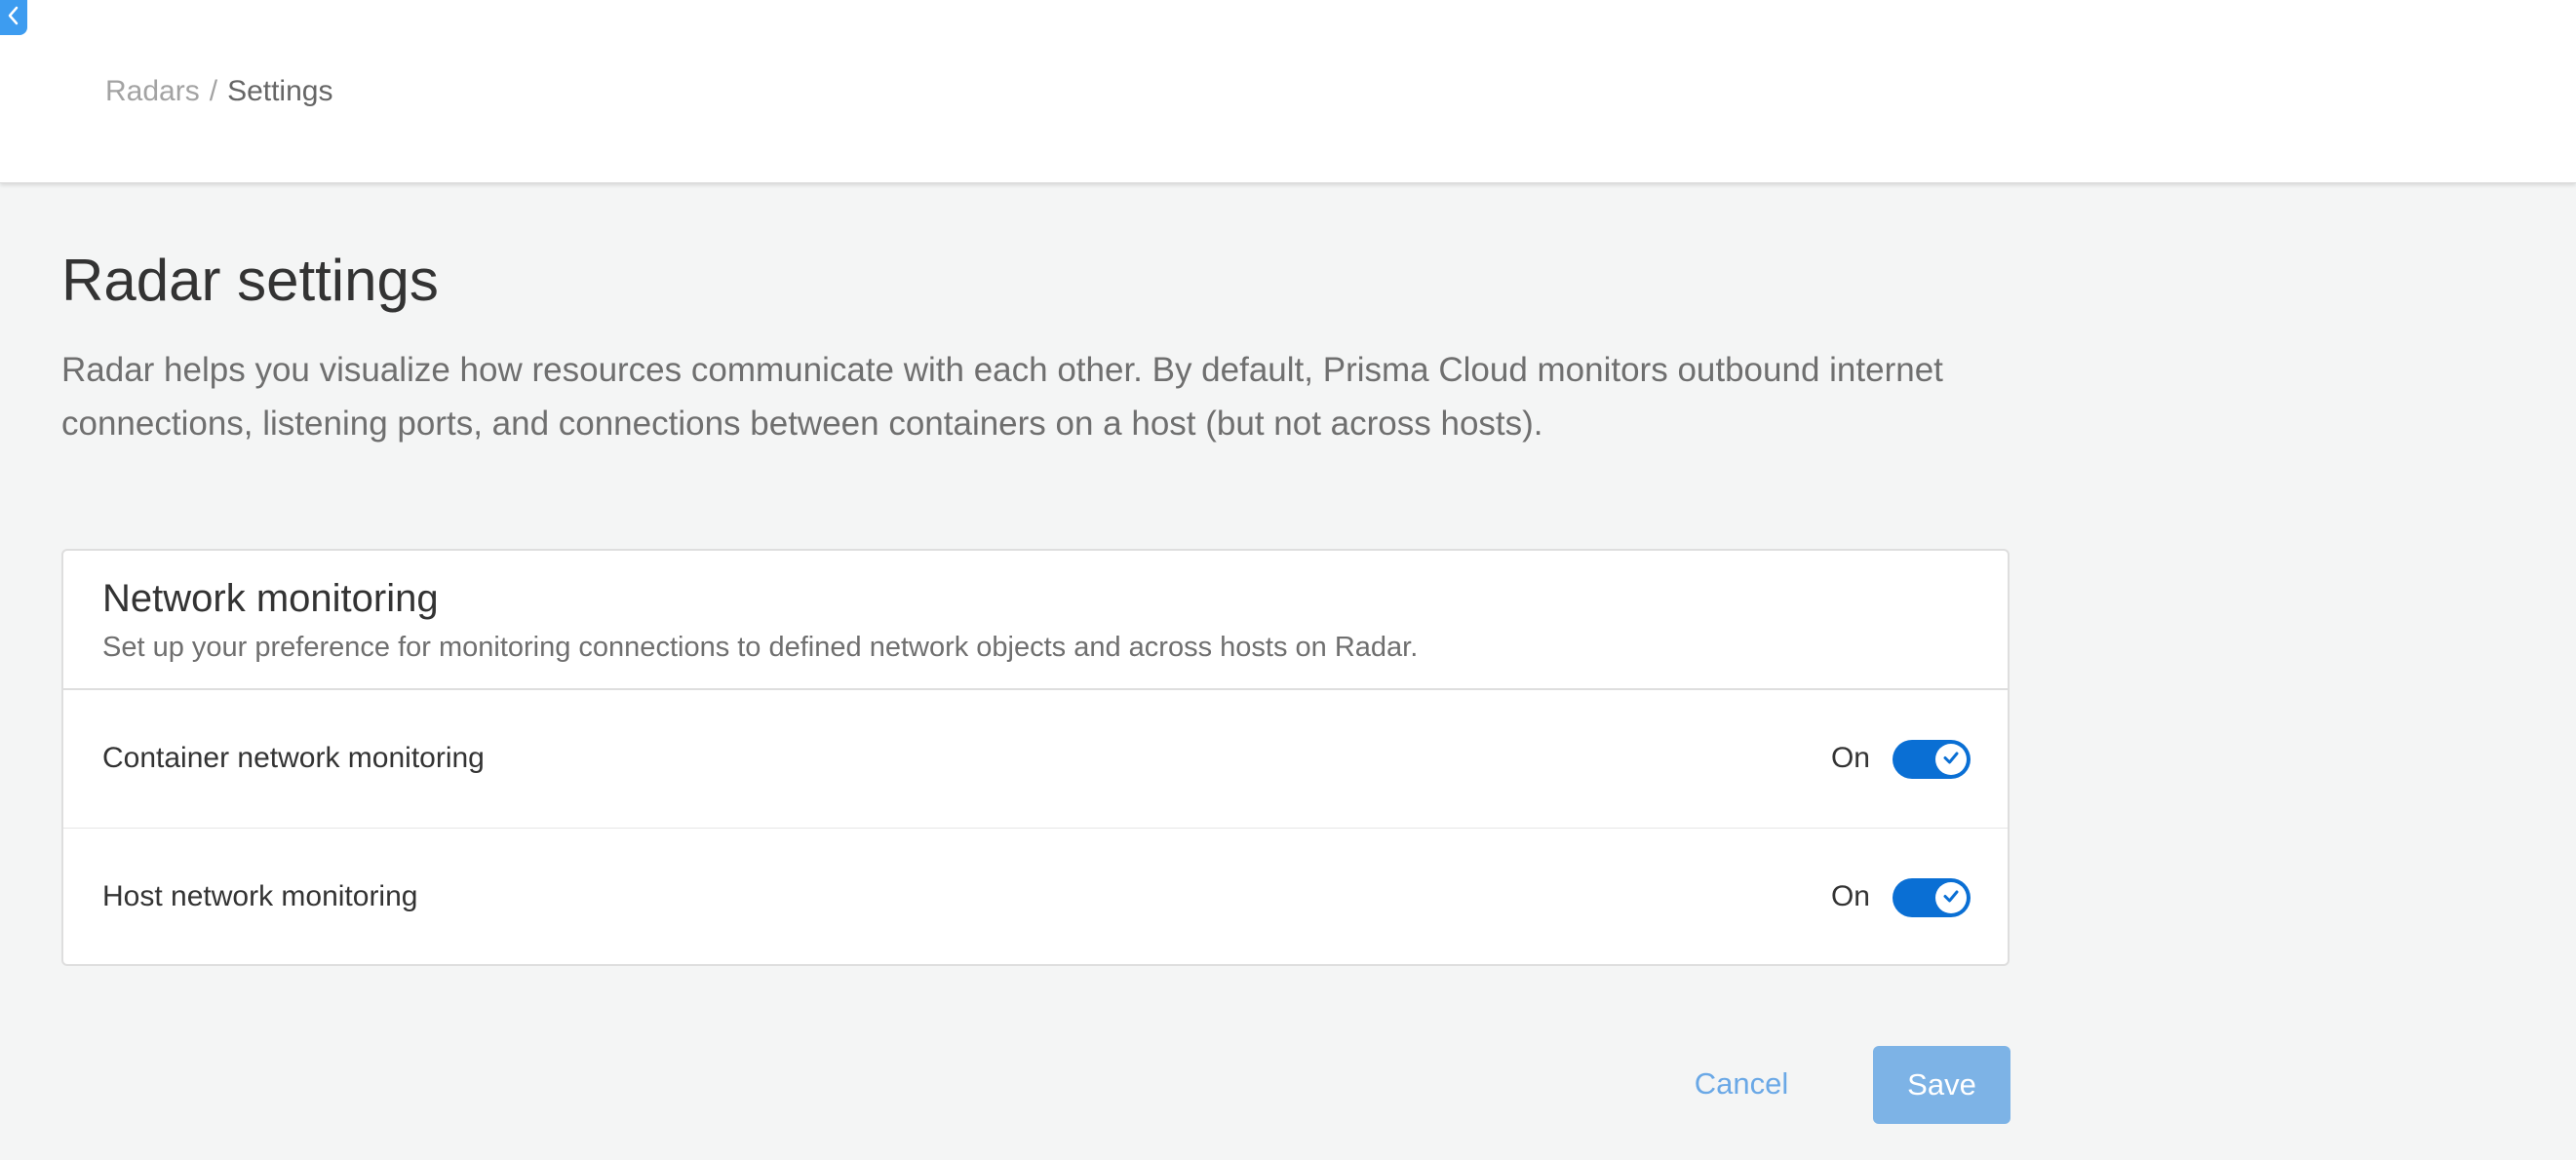 Image resolution: width=2576 pixels, height=1160 pixels. I want to click on host-network-monitoring-state: On, so click(1850, 896).